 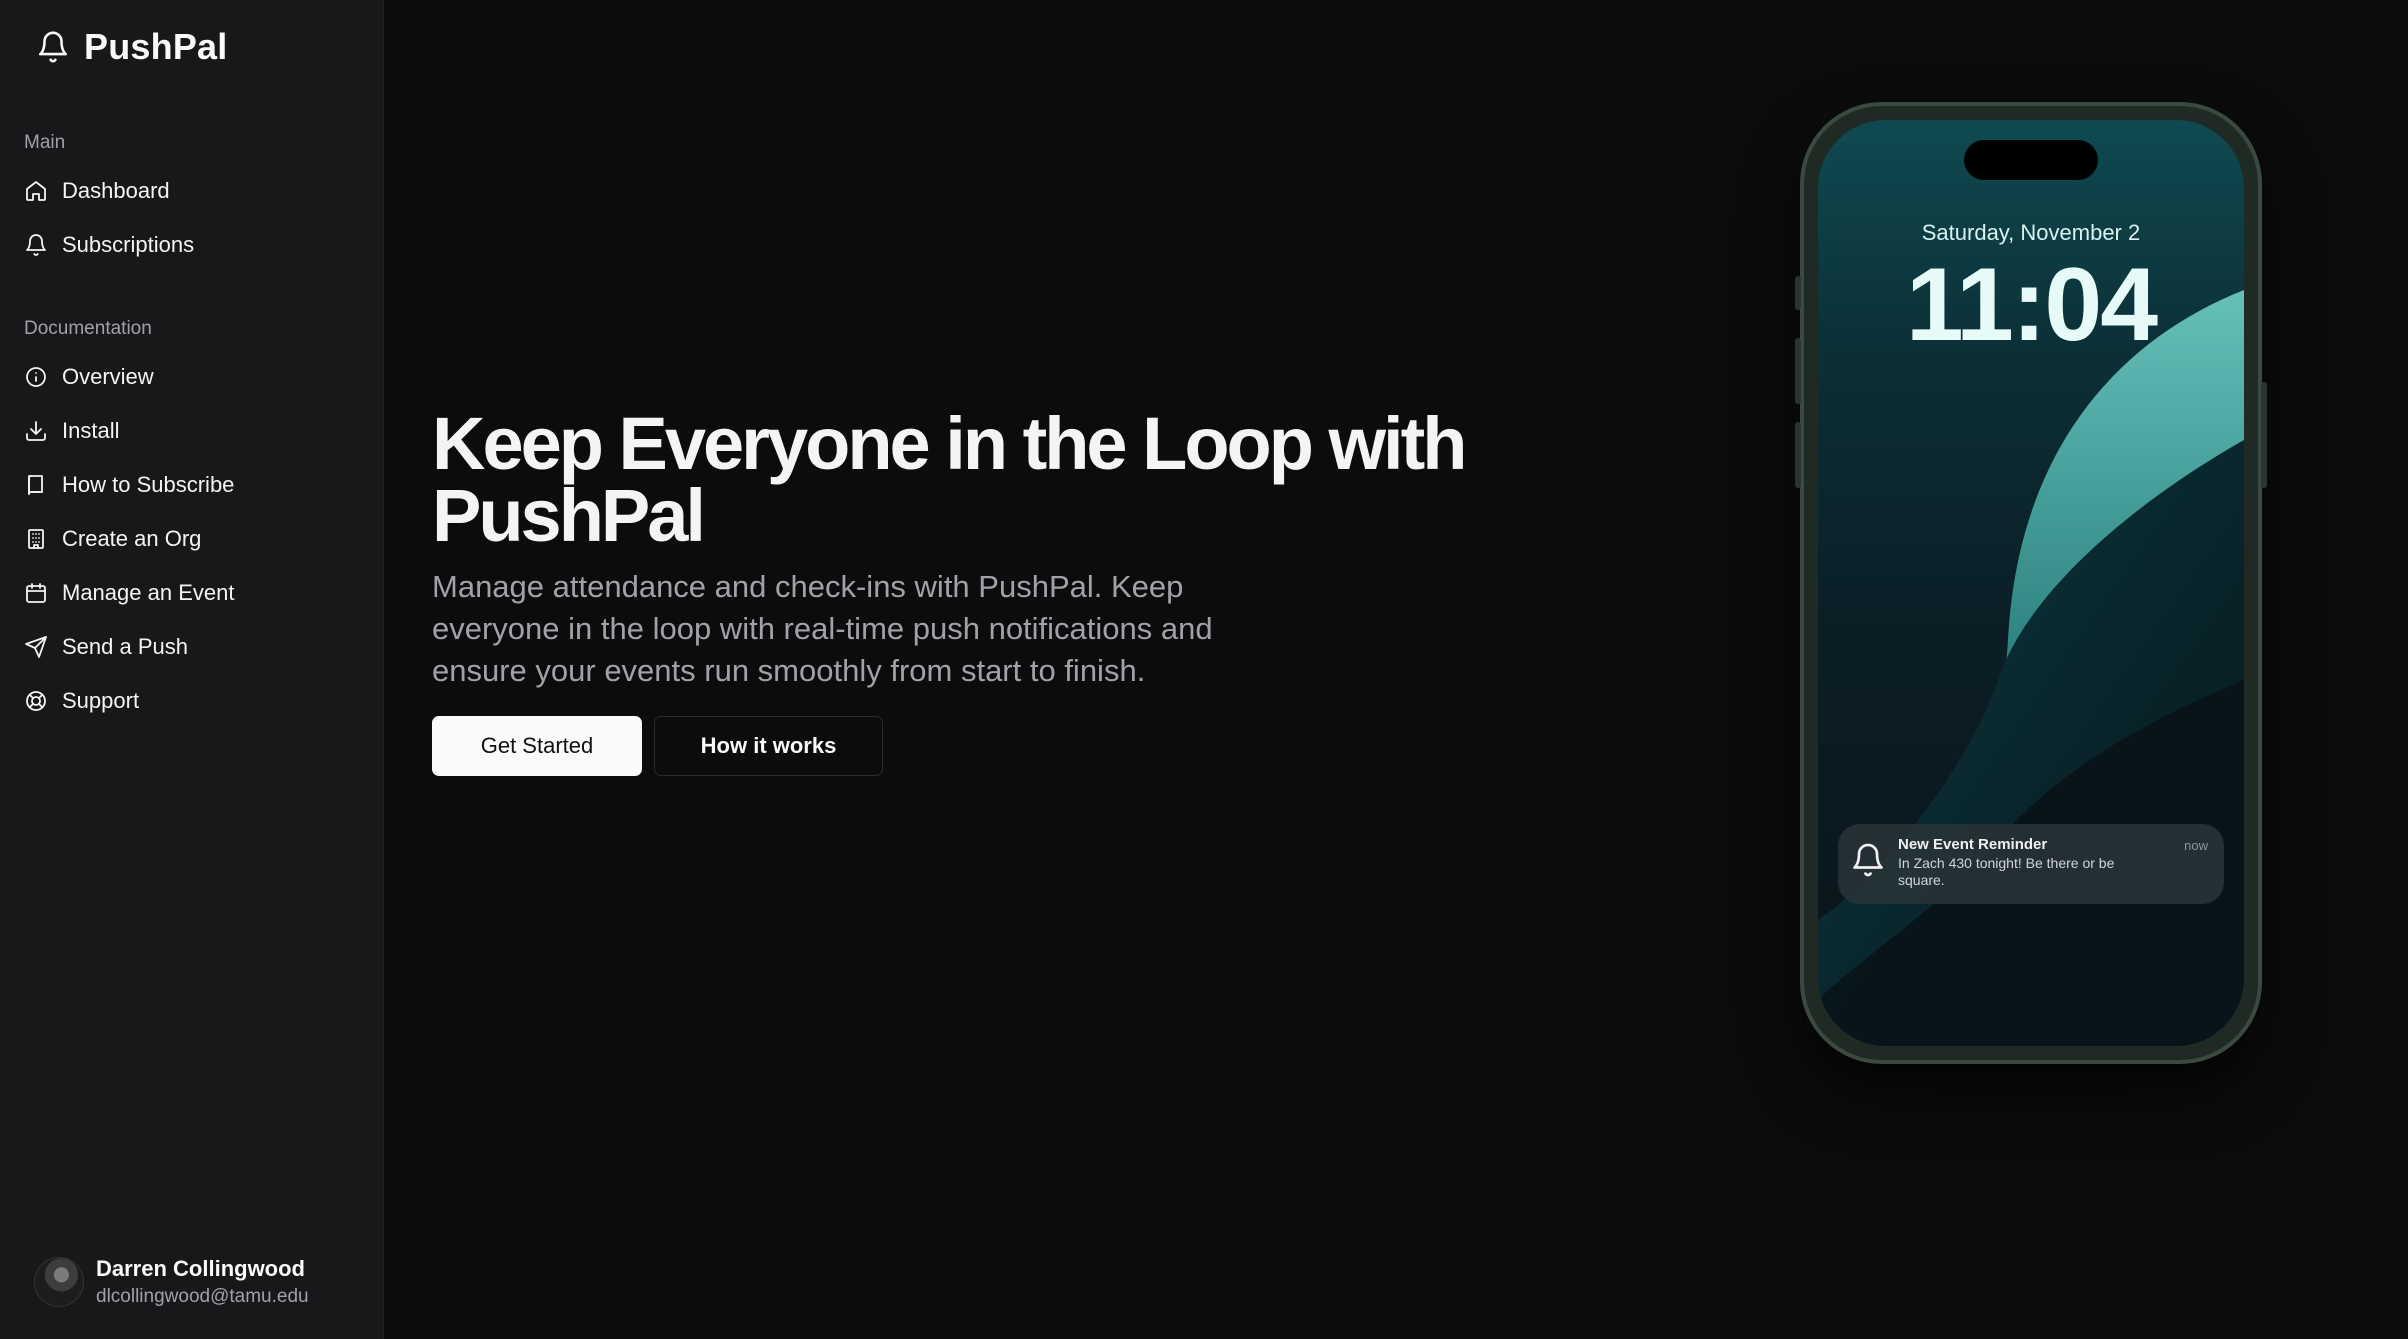 What do you see at coordinates (116, 190) in the screenshot?
I see `sidebar-item-label: Dashboard` at bounding box center [116, 190].